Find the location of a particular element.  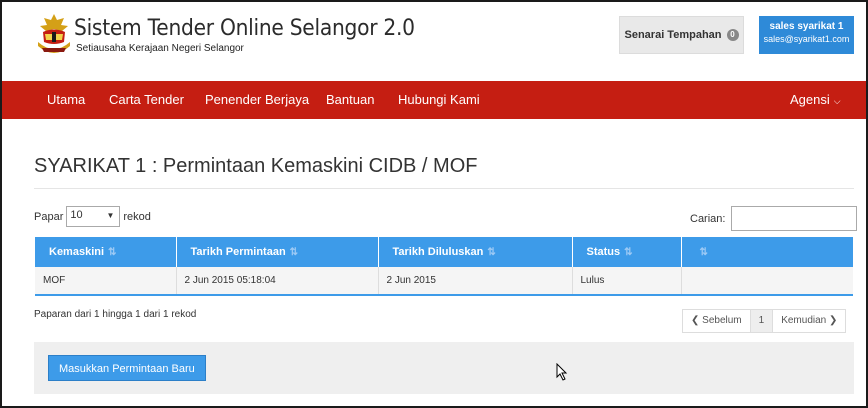

page-length-prefix: Papar is located at coordinates (49, 216).